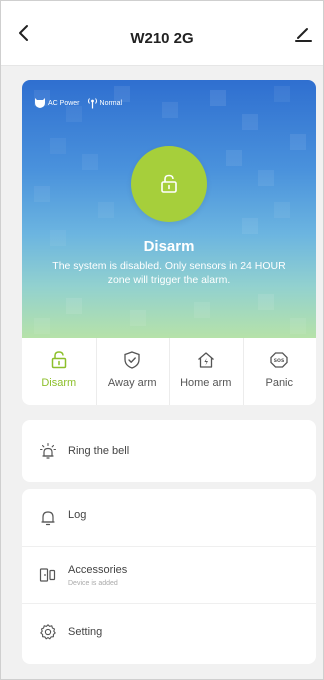 The height and width of the screenshot is (680, 324). What do you see at coordinates (169, 517) in the screenshot?
I see `log-row: Log` at bounding box center [169, 517].